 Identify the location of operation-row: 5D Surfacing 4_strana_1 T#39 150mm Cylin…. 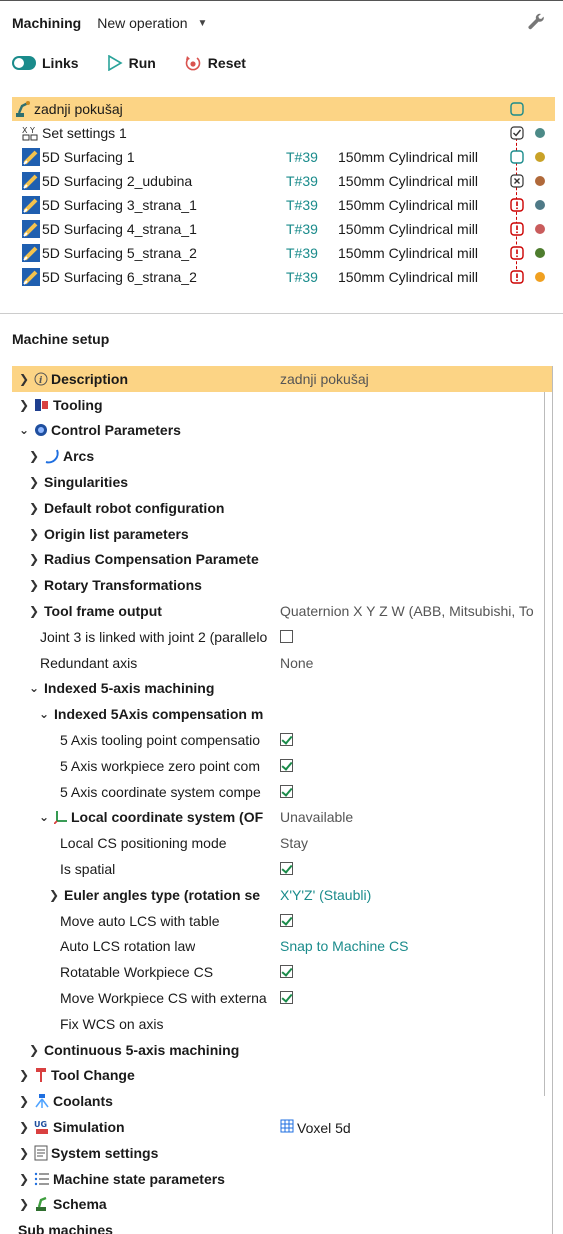
(283, 229).